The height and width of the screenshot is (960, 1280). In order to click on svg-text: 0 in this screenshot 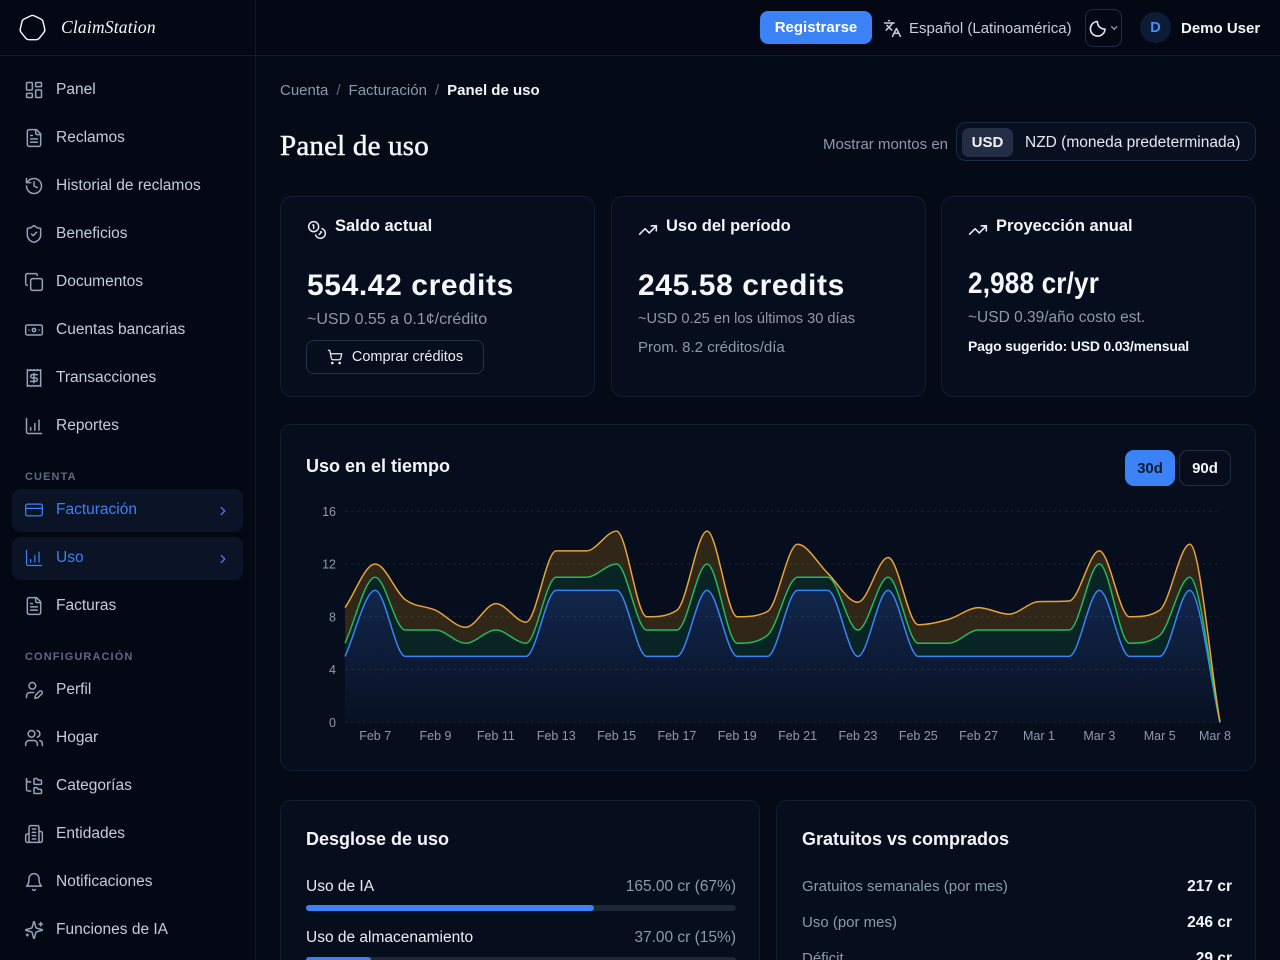, I will do `click(332, 723)`.